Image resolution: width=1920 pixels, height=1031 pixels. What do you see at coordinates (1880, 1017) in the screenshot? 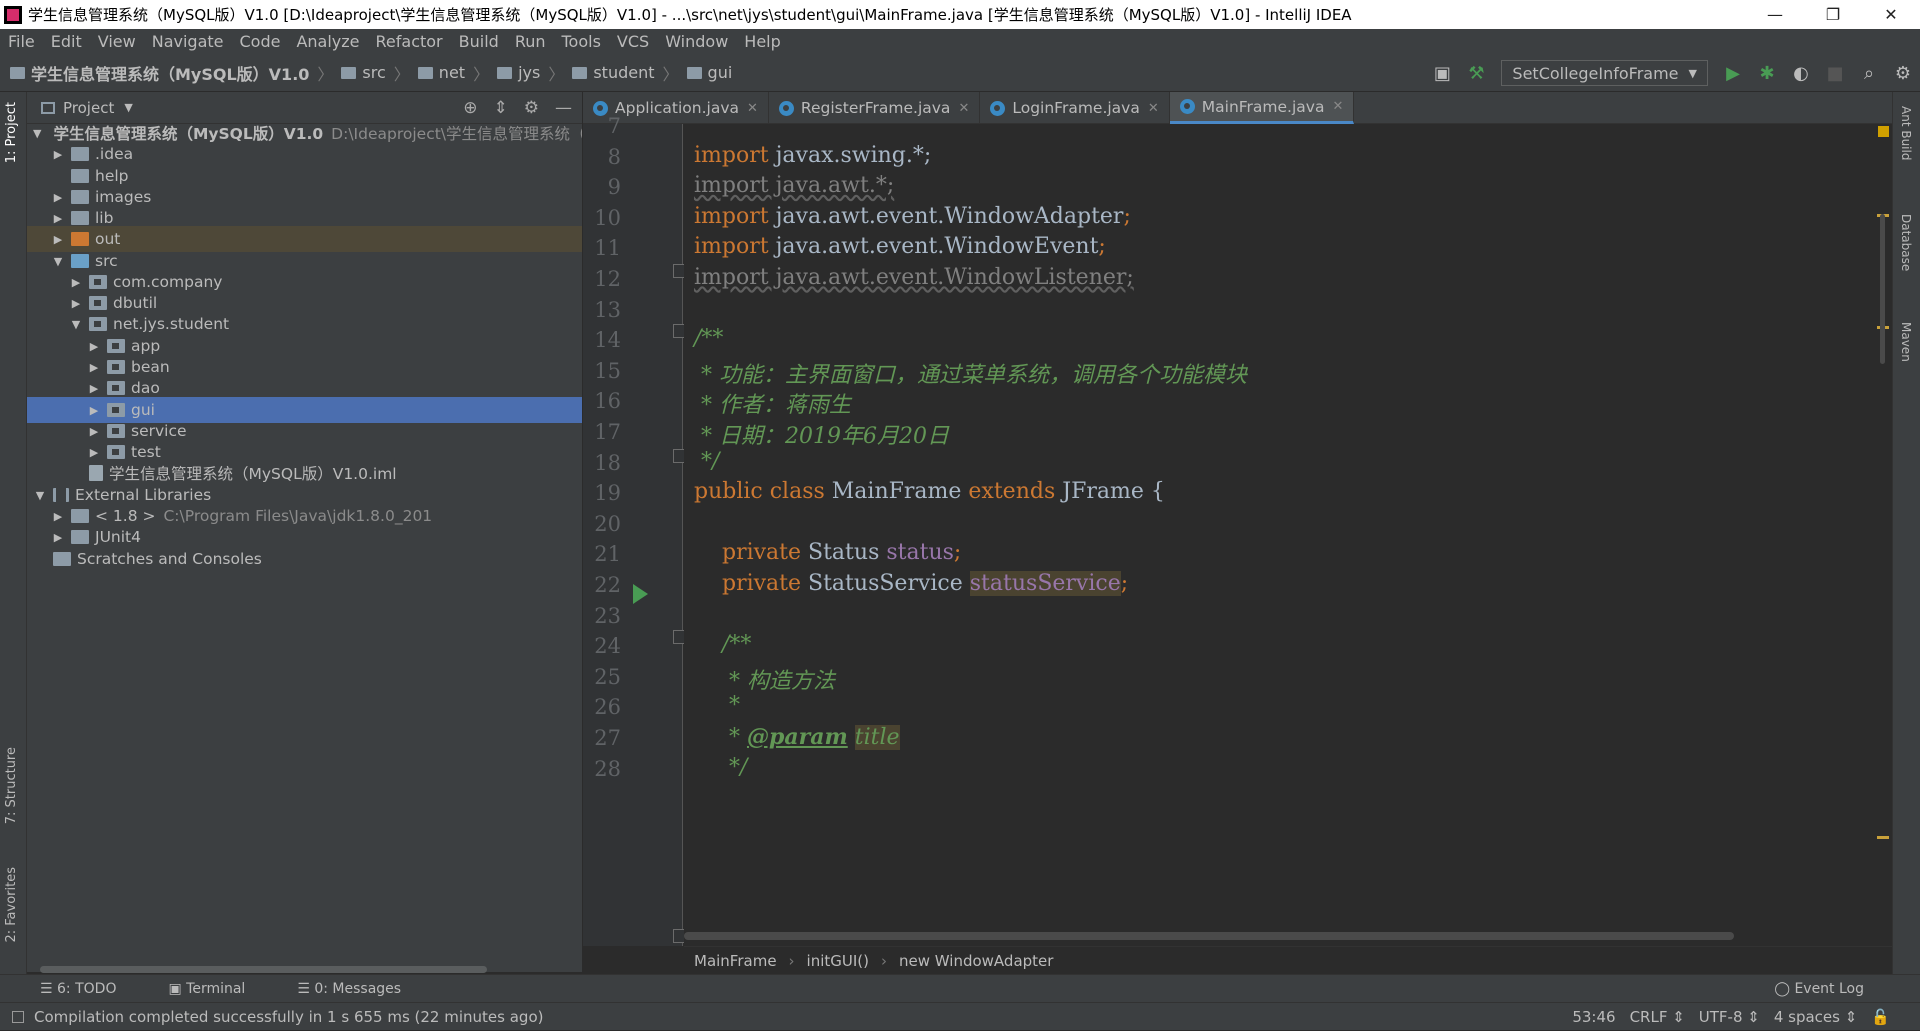
I see `lock-icon: 🔓` at bounding box center [1880, 1017].